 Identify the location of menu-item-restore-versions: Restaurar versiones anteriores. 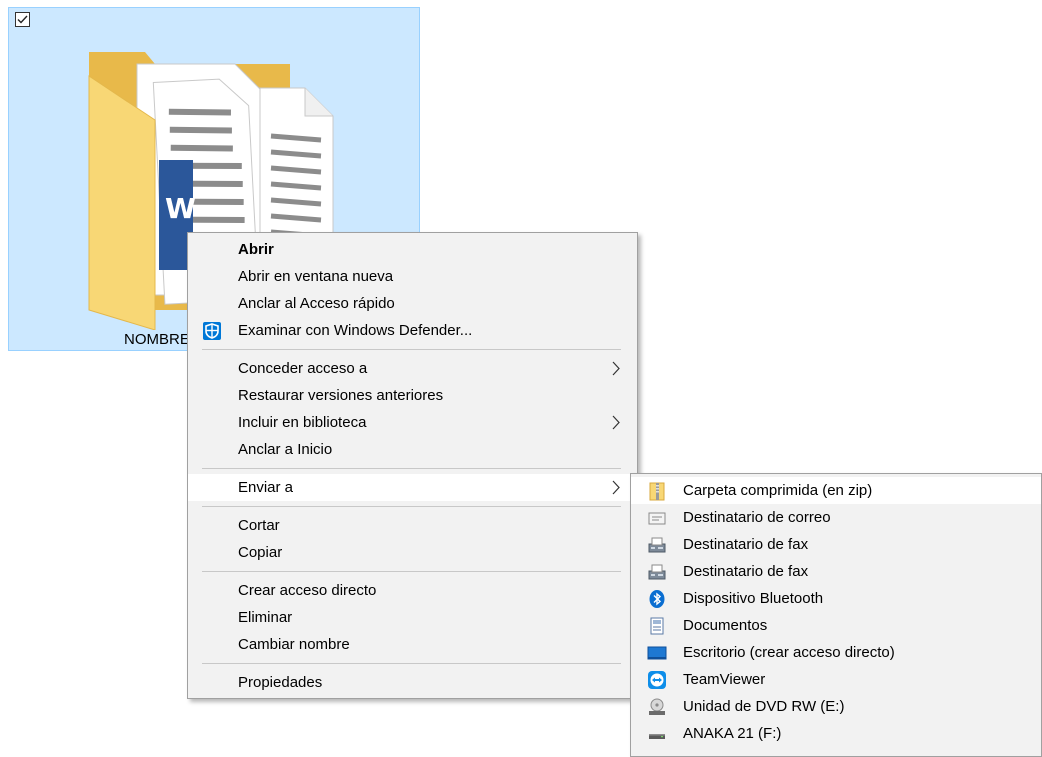
(412, 395).